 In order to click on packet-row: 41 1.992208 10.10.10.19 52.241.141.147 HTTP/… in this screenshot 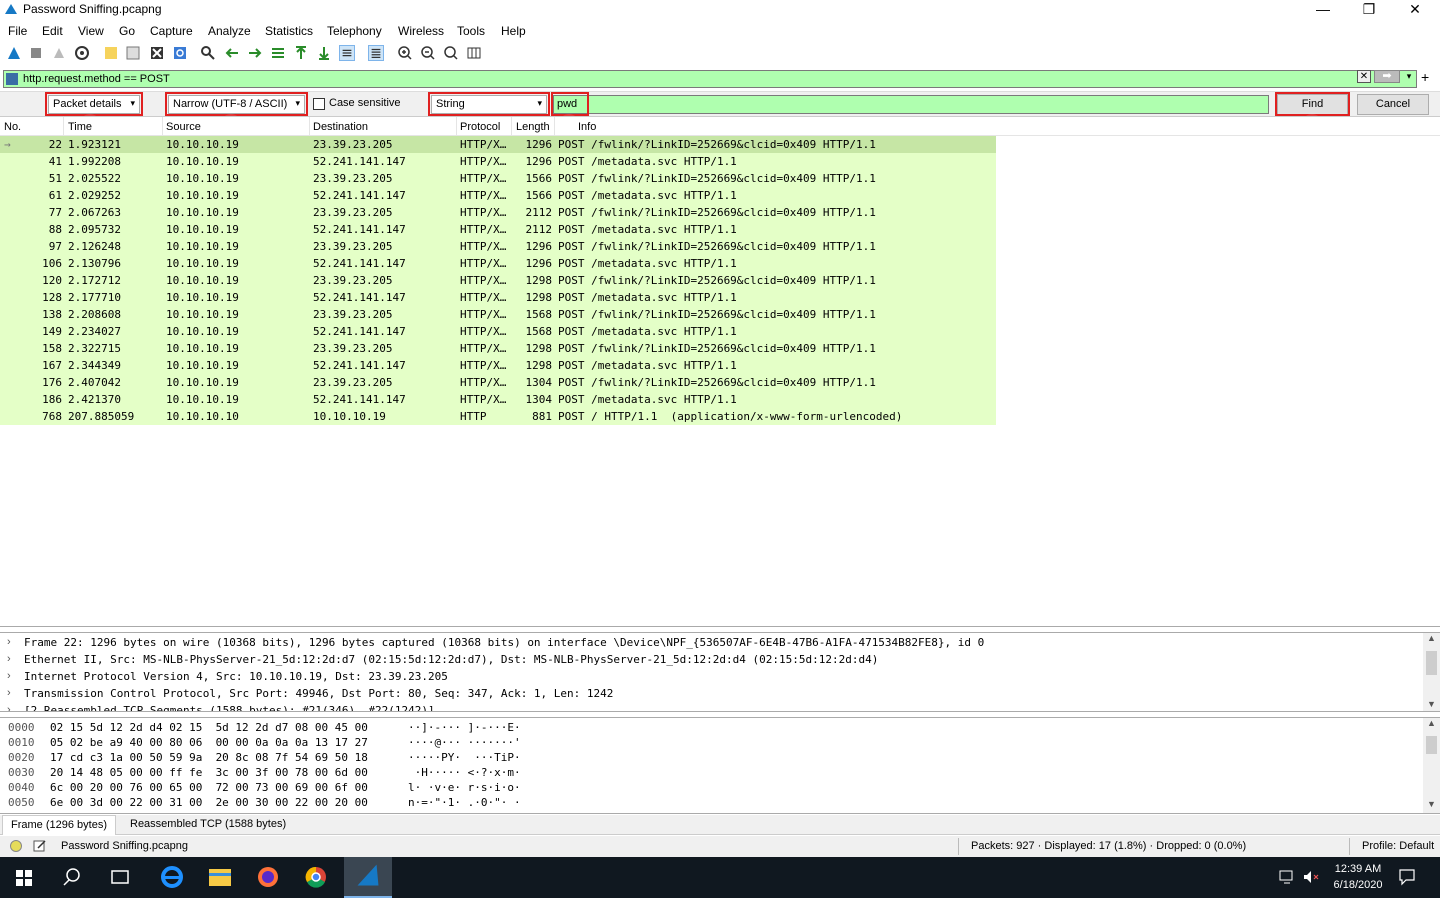, I will do `click(498, 161)`.